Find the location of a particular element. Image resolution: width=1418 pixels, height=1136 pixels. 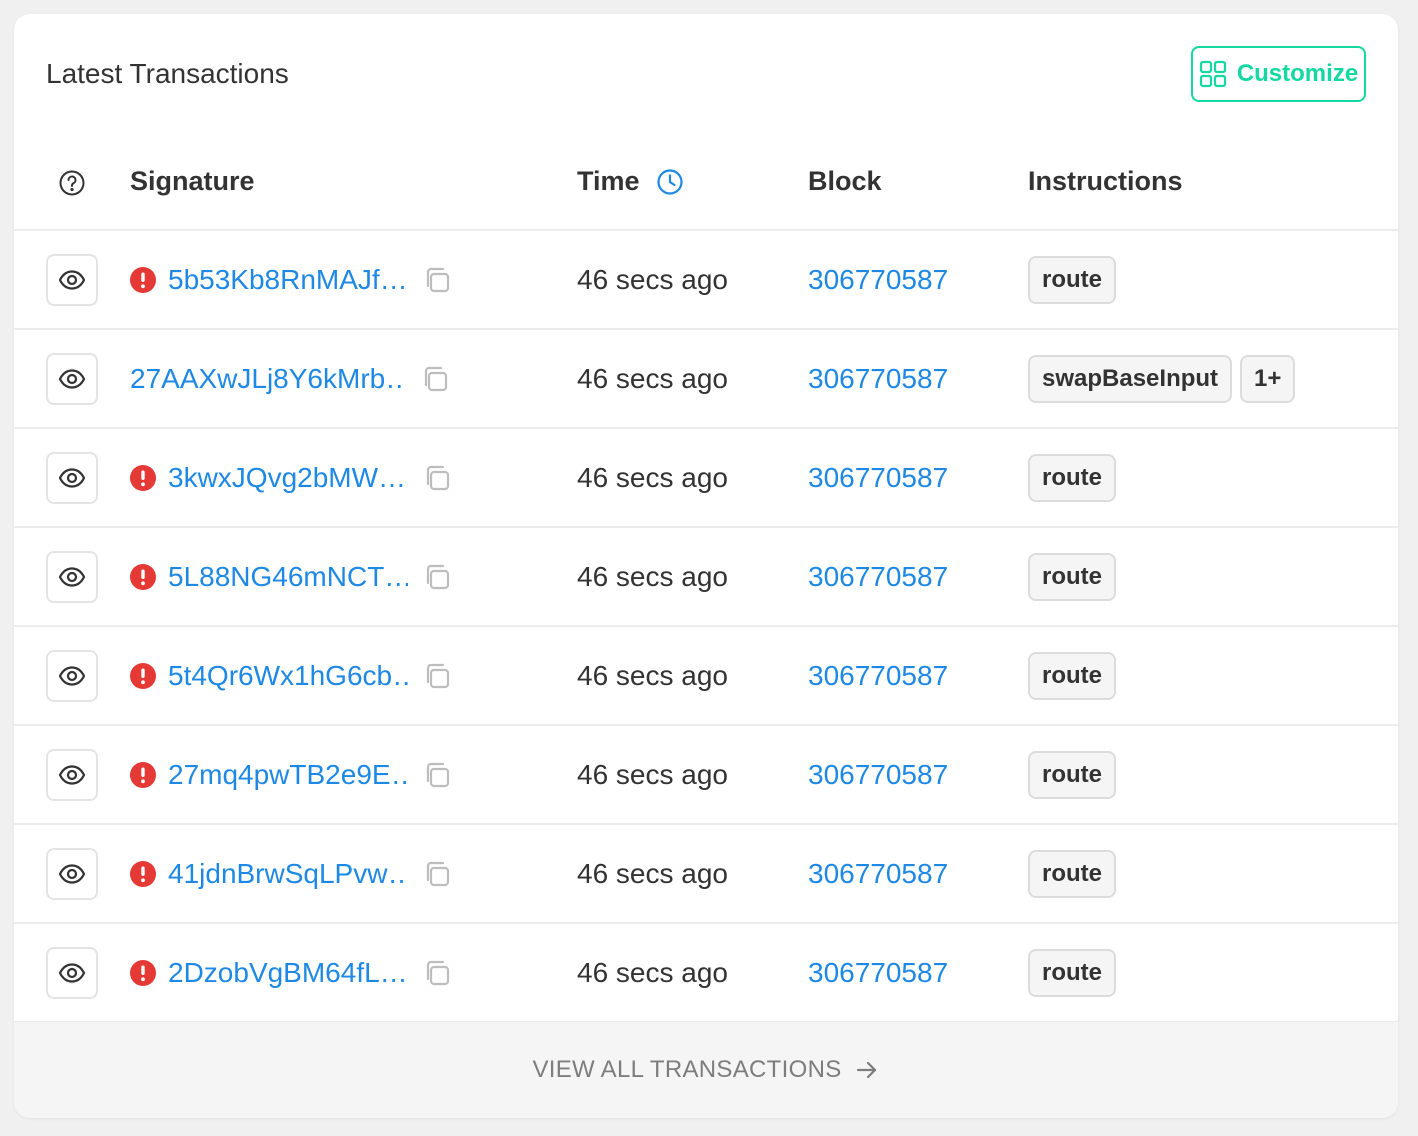

table-row: 5L88NG46mNCT… 46 secs ago 306770587 route is located at coordinates (706, 577).